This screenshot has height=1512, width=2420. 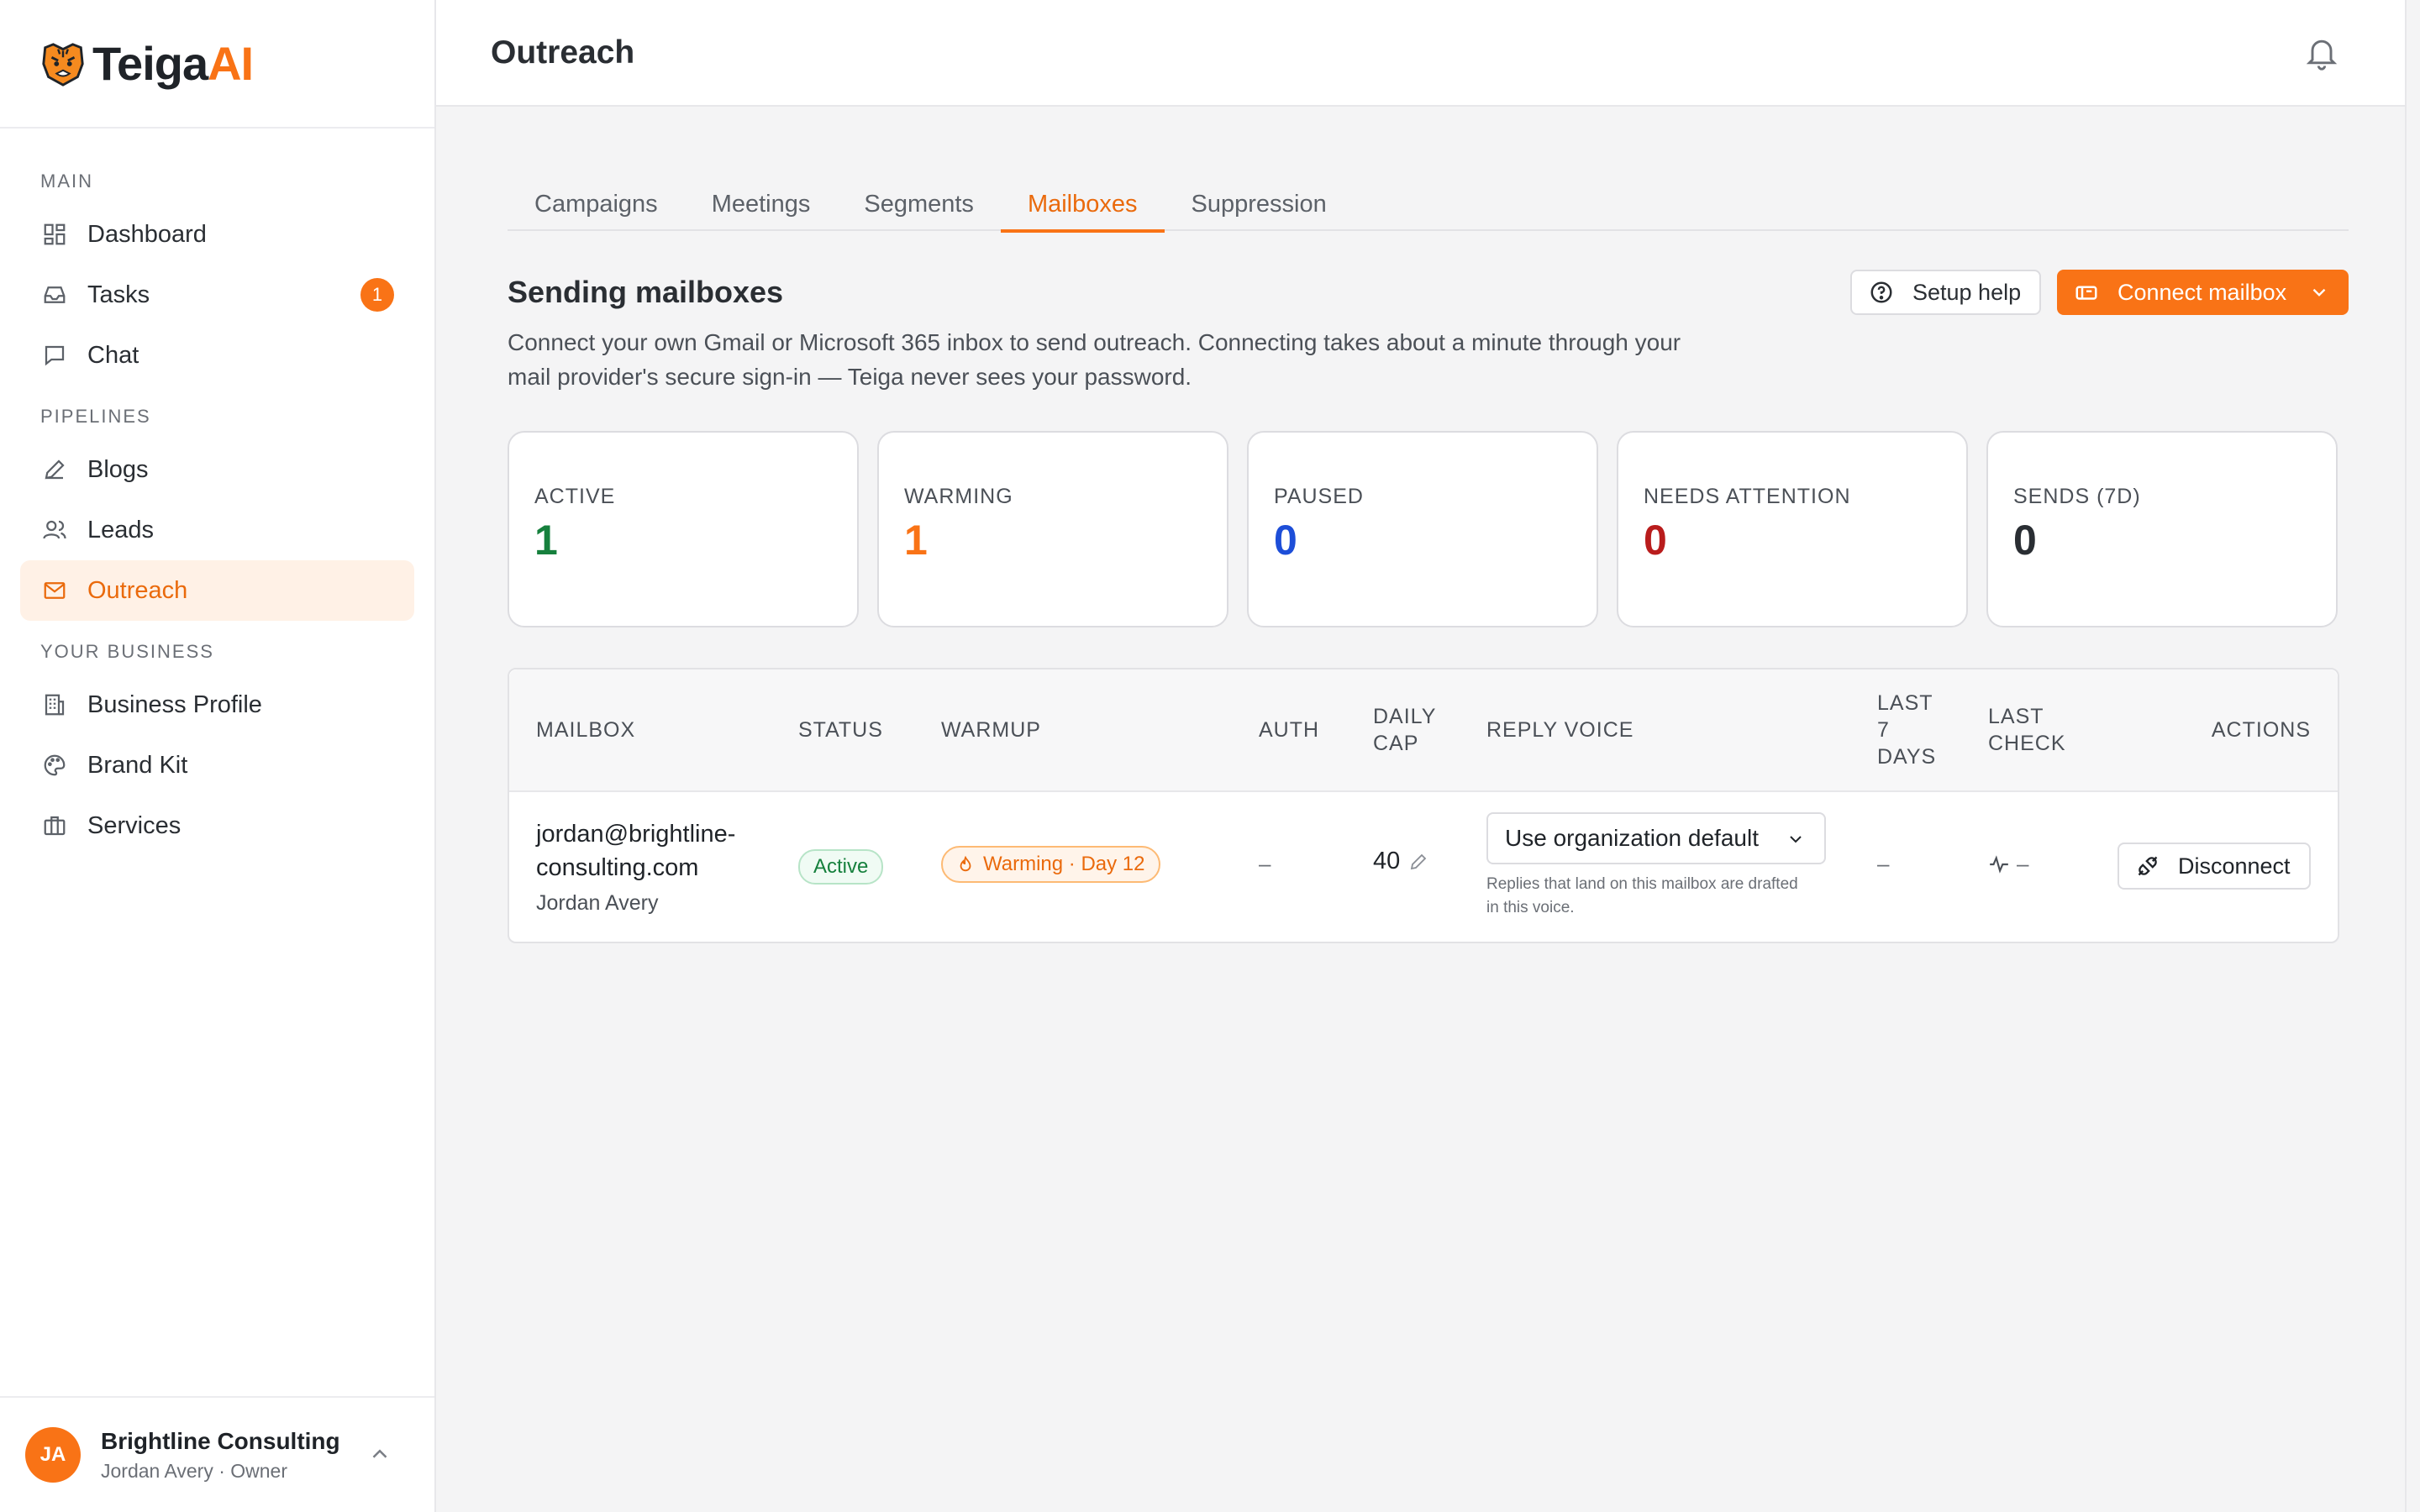 What do you see at coordinates (2162, 529) in the screenshot?
I see `stat-card-sends-7d: SENDS (7D) 0` at bounding box center [2162, 529].